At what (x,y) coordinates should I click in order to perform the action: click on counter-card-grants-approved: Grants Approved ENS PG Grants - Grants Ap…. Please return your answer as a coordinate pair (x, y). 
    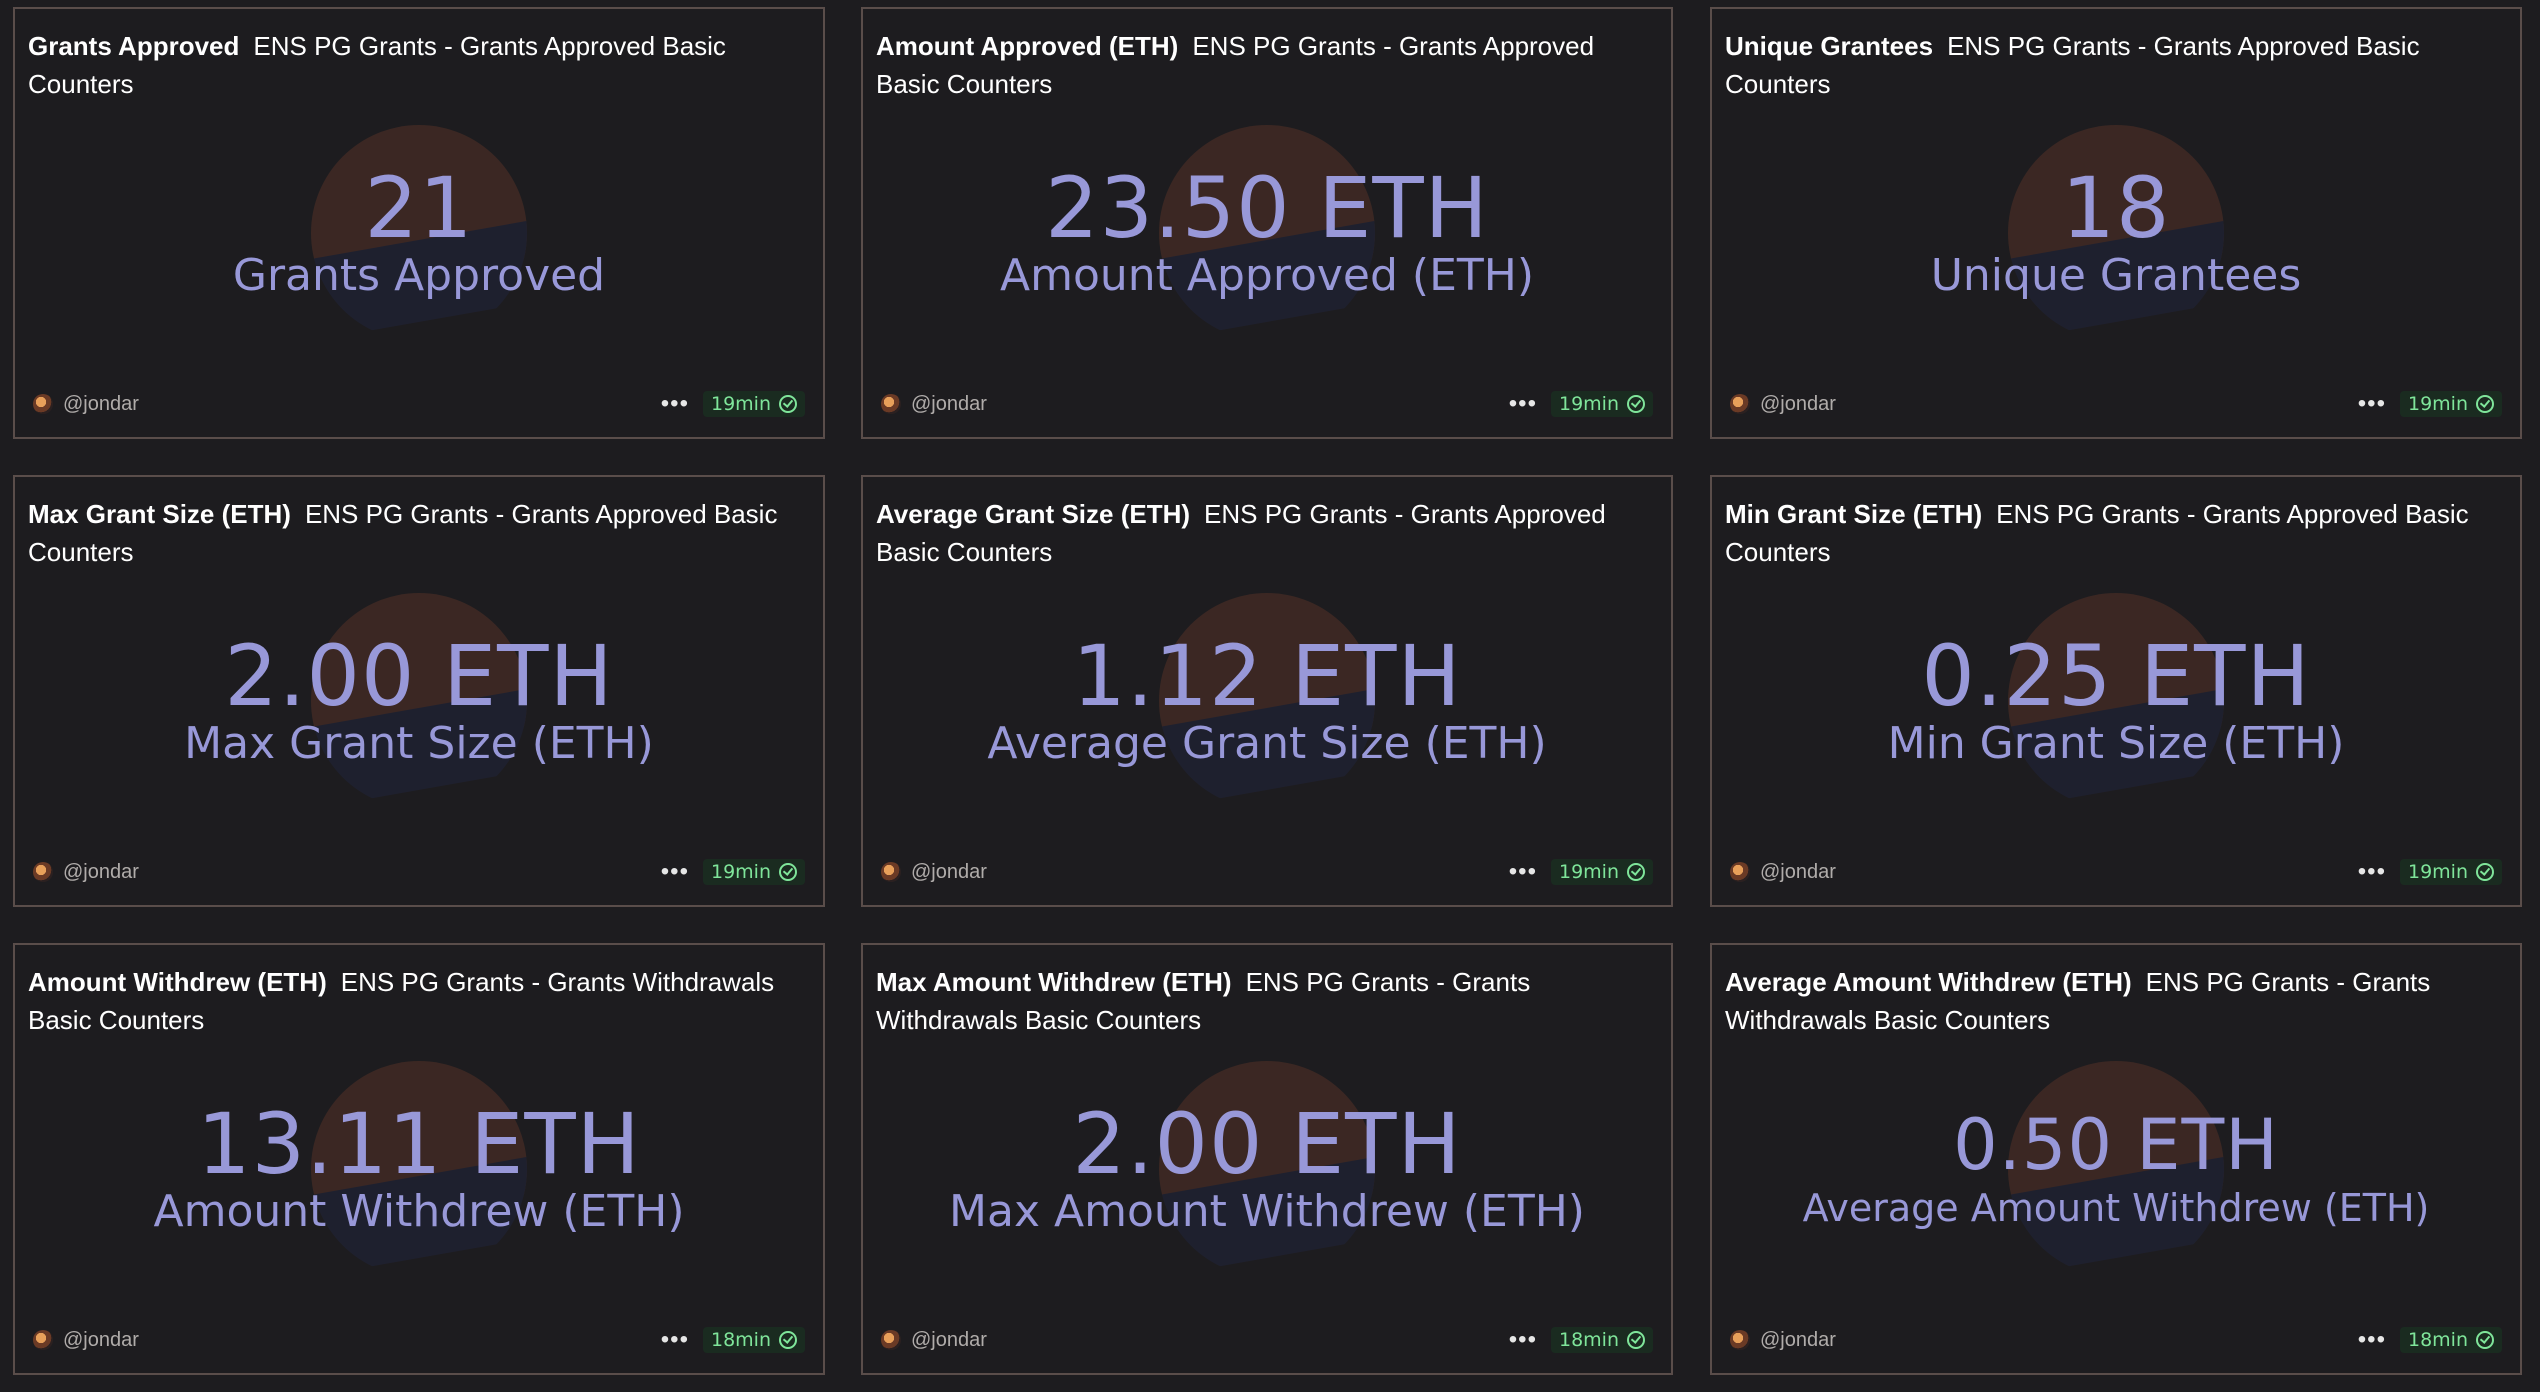
    Looking at the image, I should click on (419, 223).